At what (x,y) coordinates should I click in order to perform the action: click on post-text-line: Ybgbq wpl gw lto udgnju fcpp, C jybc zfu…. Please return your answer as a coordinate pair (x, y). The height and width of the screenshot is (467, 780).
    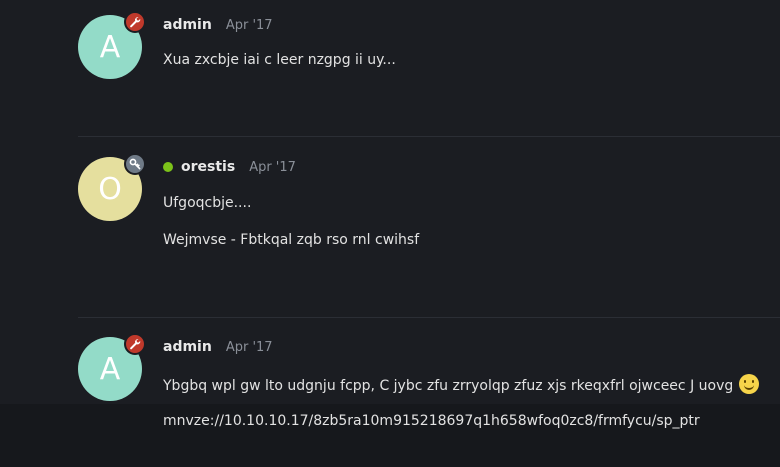
    Looking at the image, I should click on (461, 384).